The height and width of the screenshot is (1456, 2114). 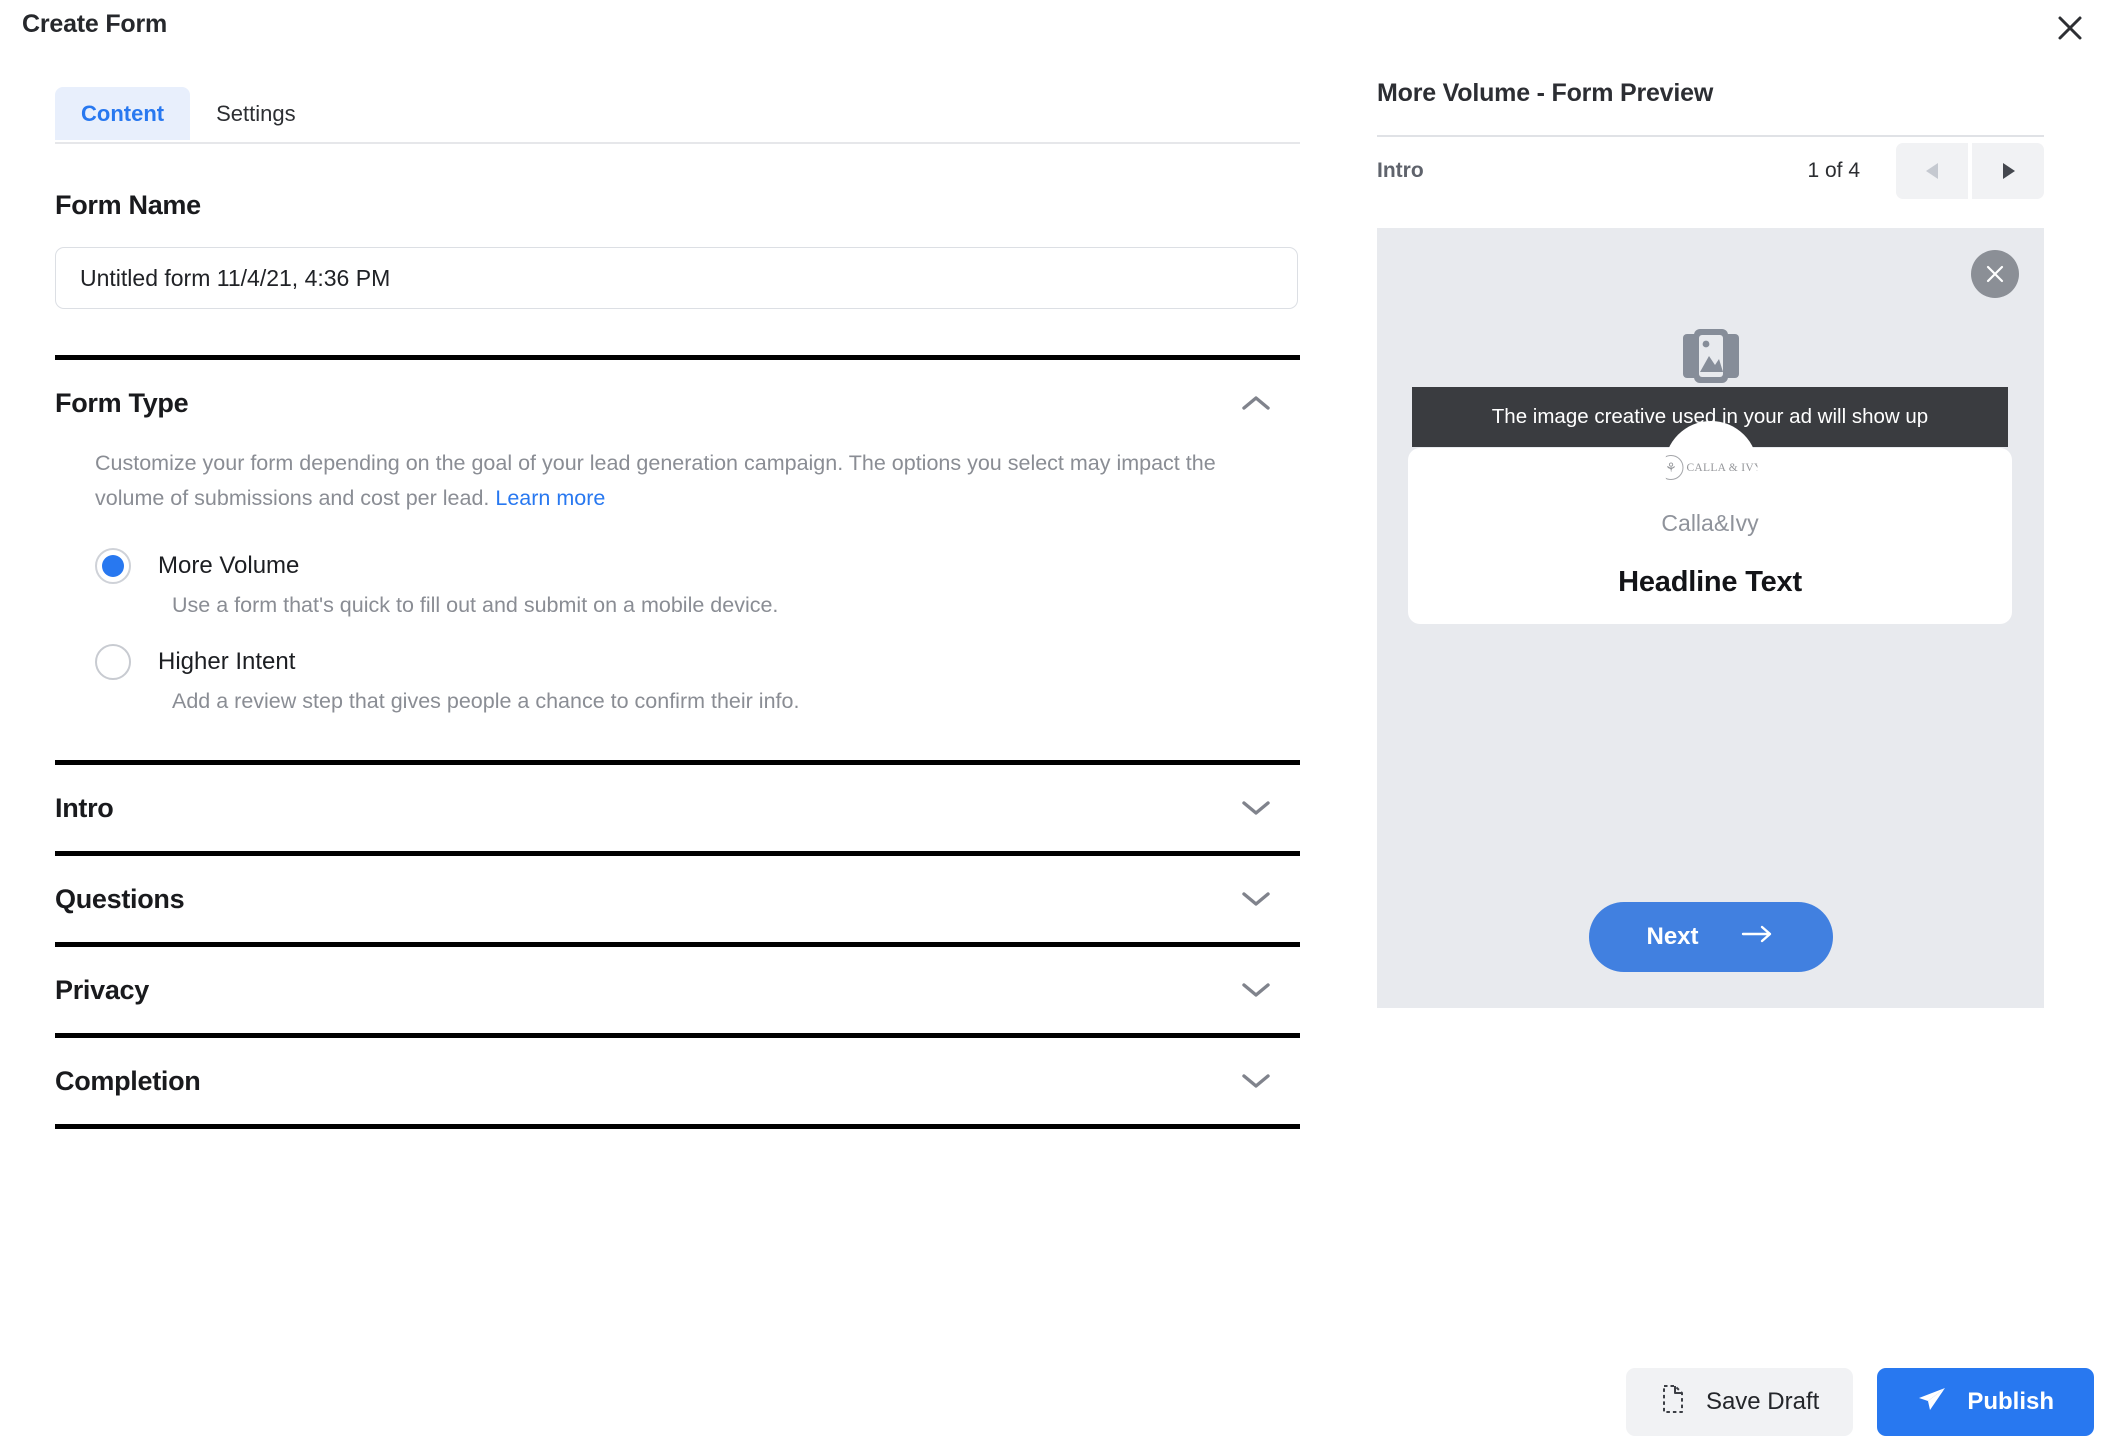 I want to click on arrow-right-icon, so click(x=1758, y=937).